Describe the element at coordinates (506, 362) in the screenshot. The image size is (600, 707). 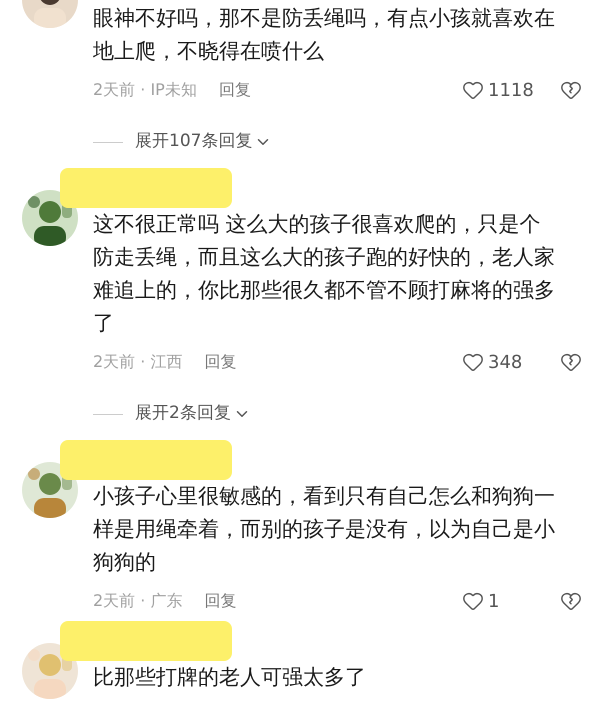
I see `like-count: 348` at that location.